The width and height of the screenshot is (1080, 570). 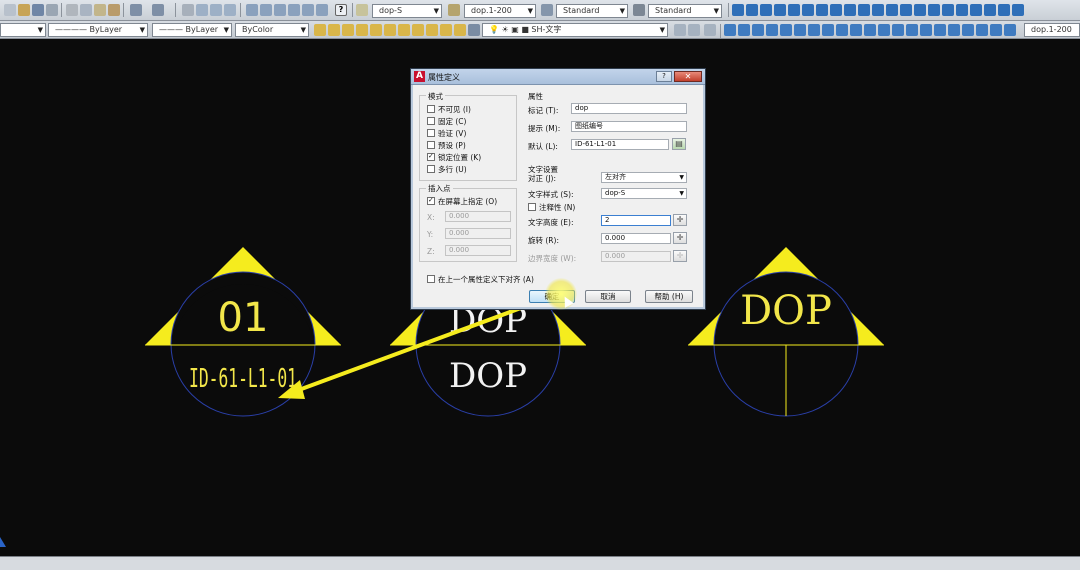 What do you see at coordinates (100, 10) in the screenshot?
I see `paste-icon` at bounding box center [100, 10].